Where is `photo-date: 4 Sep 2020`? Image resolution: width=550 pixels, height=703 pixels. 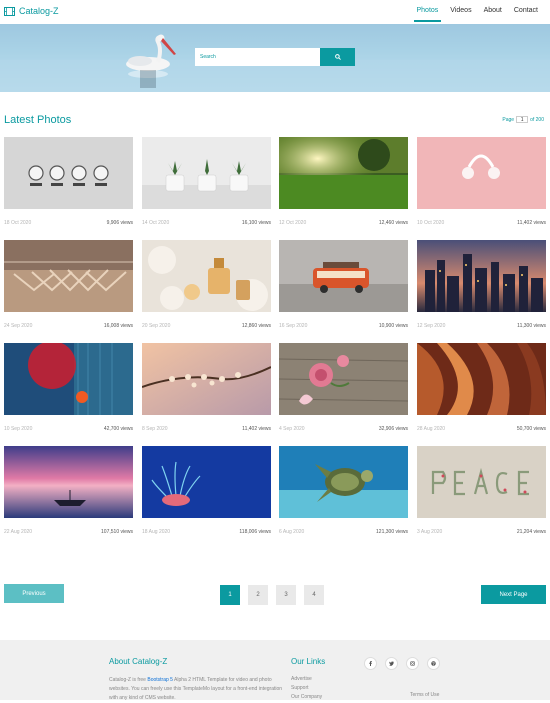 photo-date: 4 Sep 2020 is located at coordinates (292, 429).